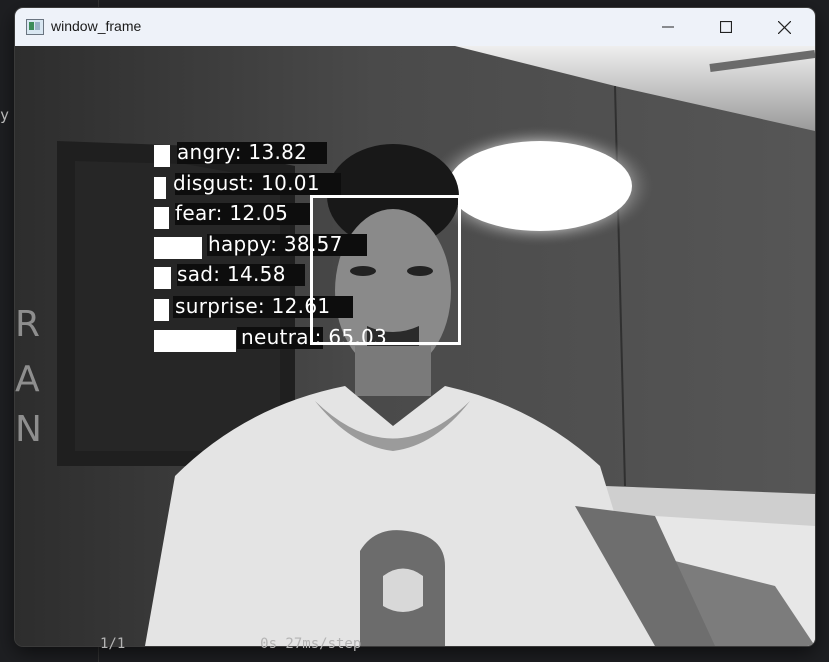 The height and width of the screenshot is (662, 829). I want to click on maximize-button, so click(726, 27).